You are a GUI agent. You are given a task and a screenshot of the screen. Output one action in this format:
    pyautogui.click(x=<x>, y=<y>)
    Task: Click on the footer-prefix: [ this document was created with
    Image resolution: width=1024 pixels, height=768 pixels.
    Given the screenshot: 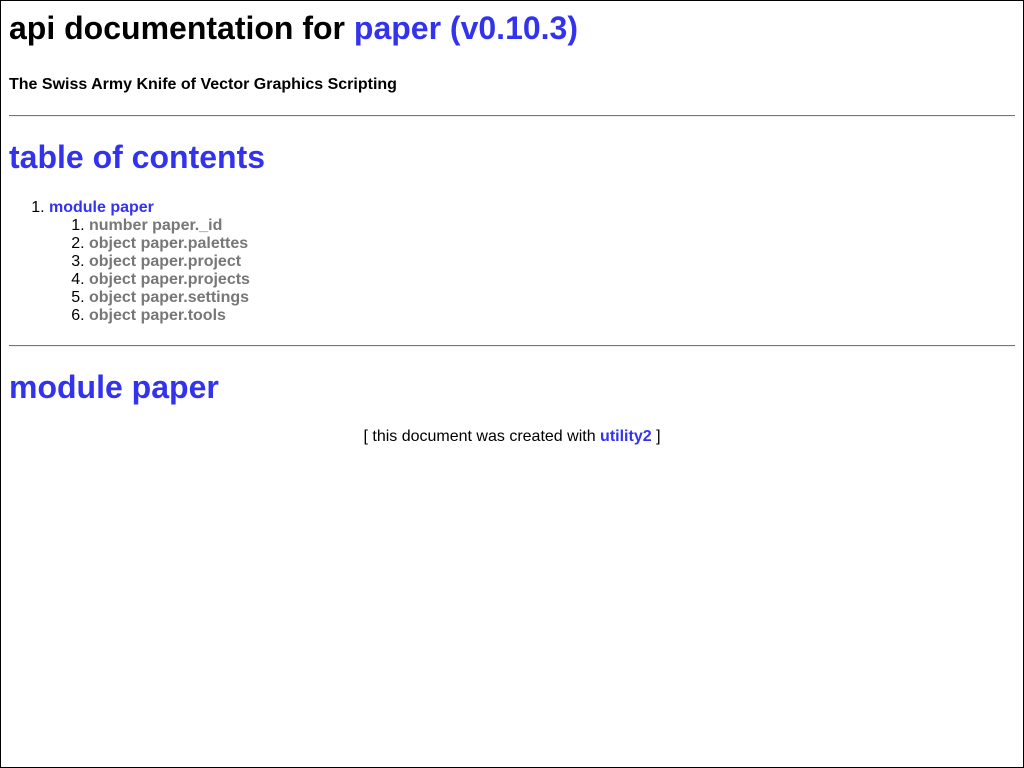 What is the action you would take?
    pyautogui.click(x=479, y=436)
    